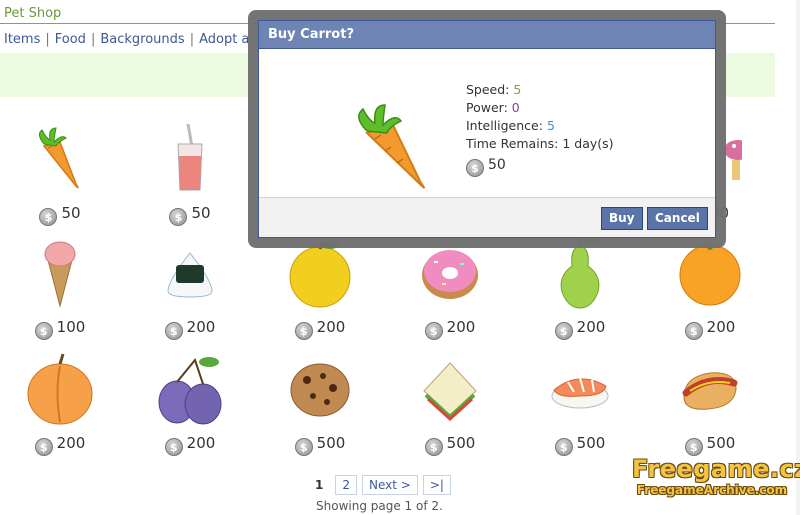 This screenshot has width=800, height=515. I want to click on nav-backgrounds-link: Backgrounds, so click(142, 39).